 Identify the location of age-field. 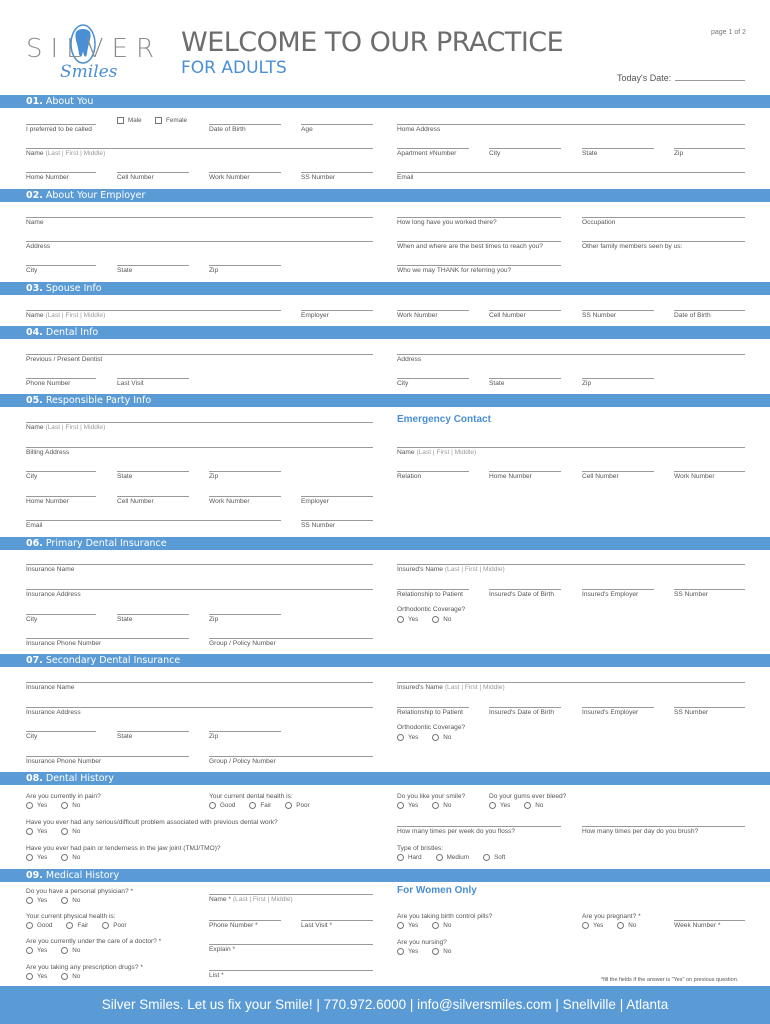
(337, 124).